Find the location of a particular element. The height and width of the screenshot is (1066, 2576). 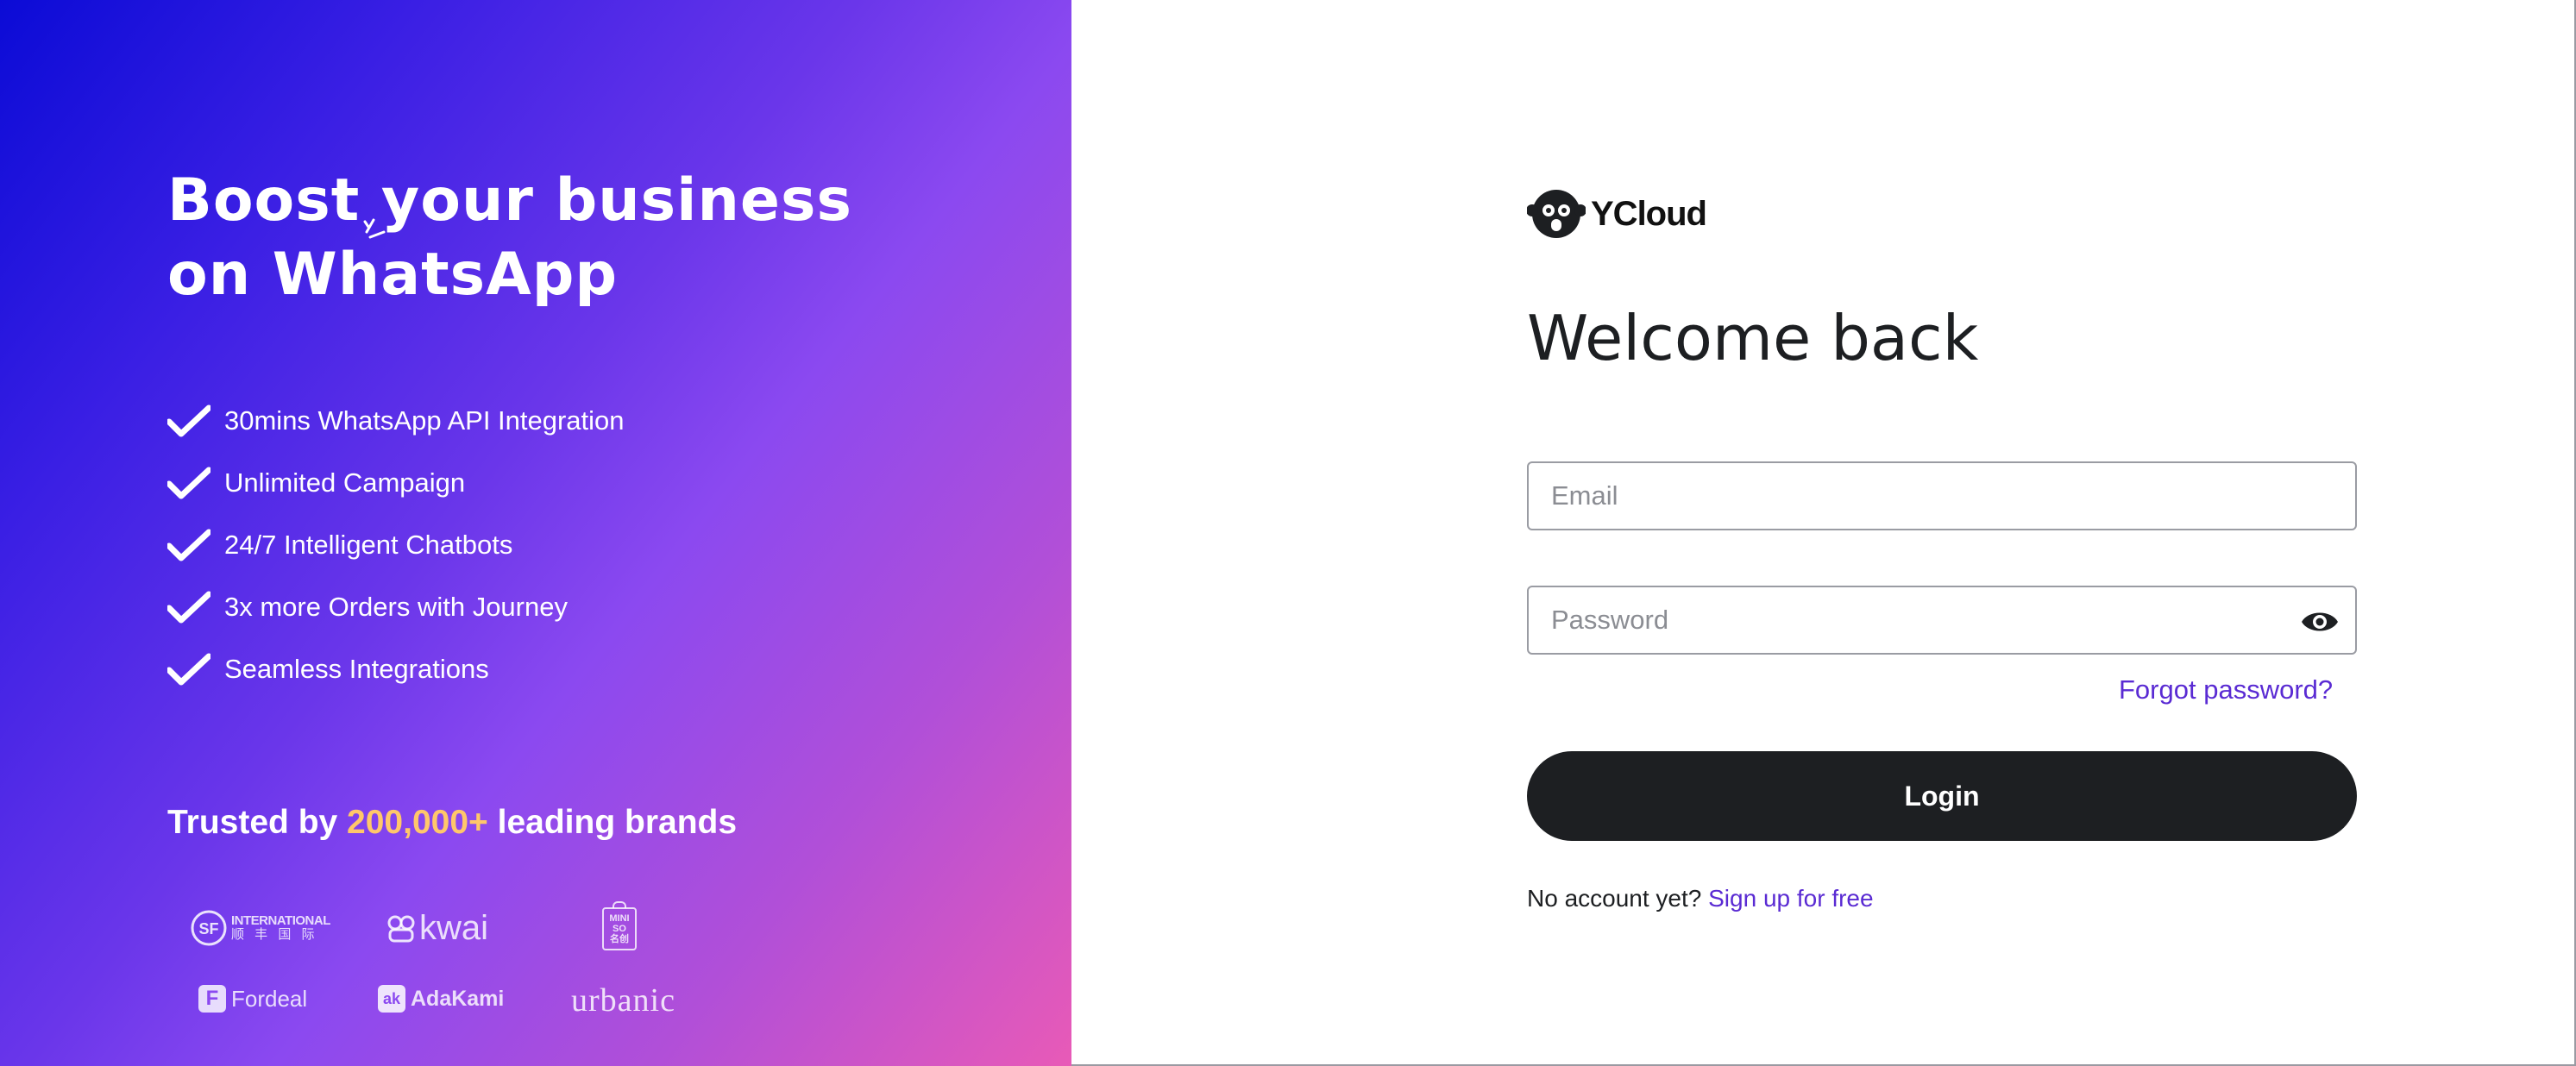

svg-text: SF is located at coordinates (208, 928).